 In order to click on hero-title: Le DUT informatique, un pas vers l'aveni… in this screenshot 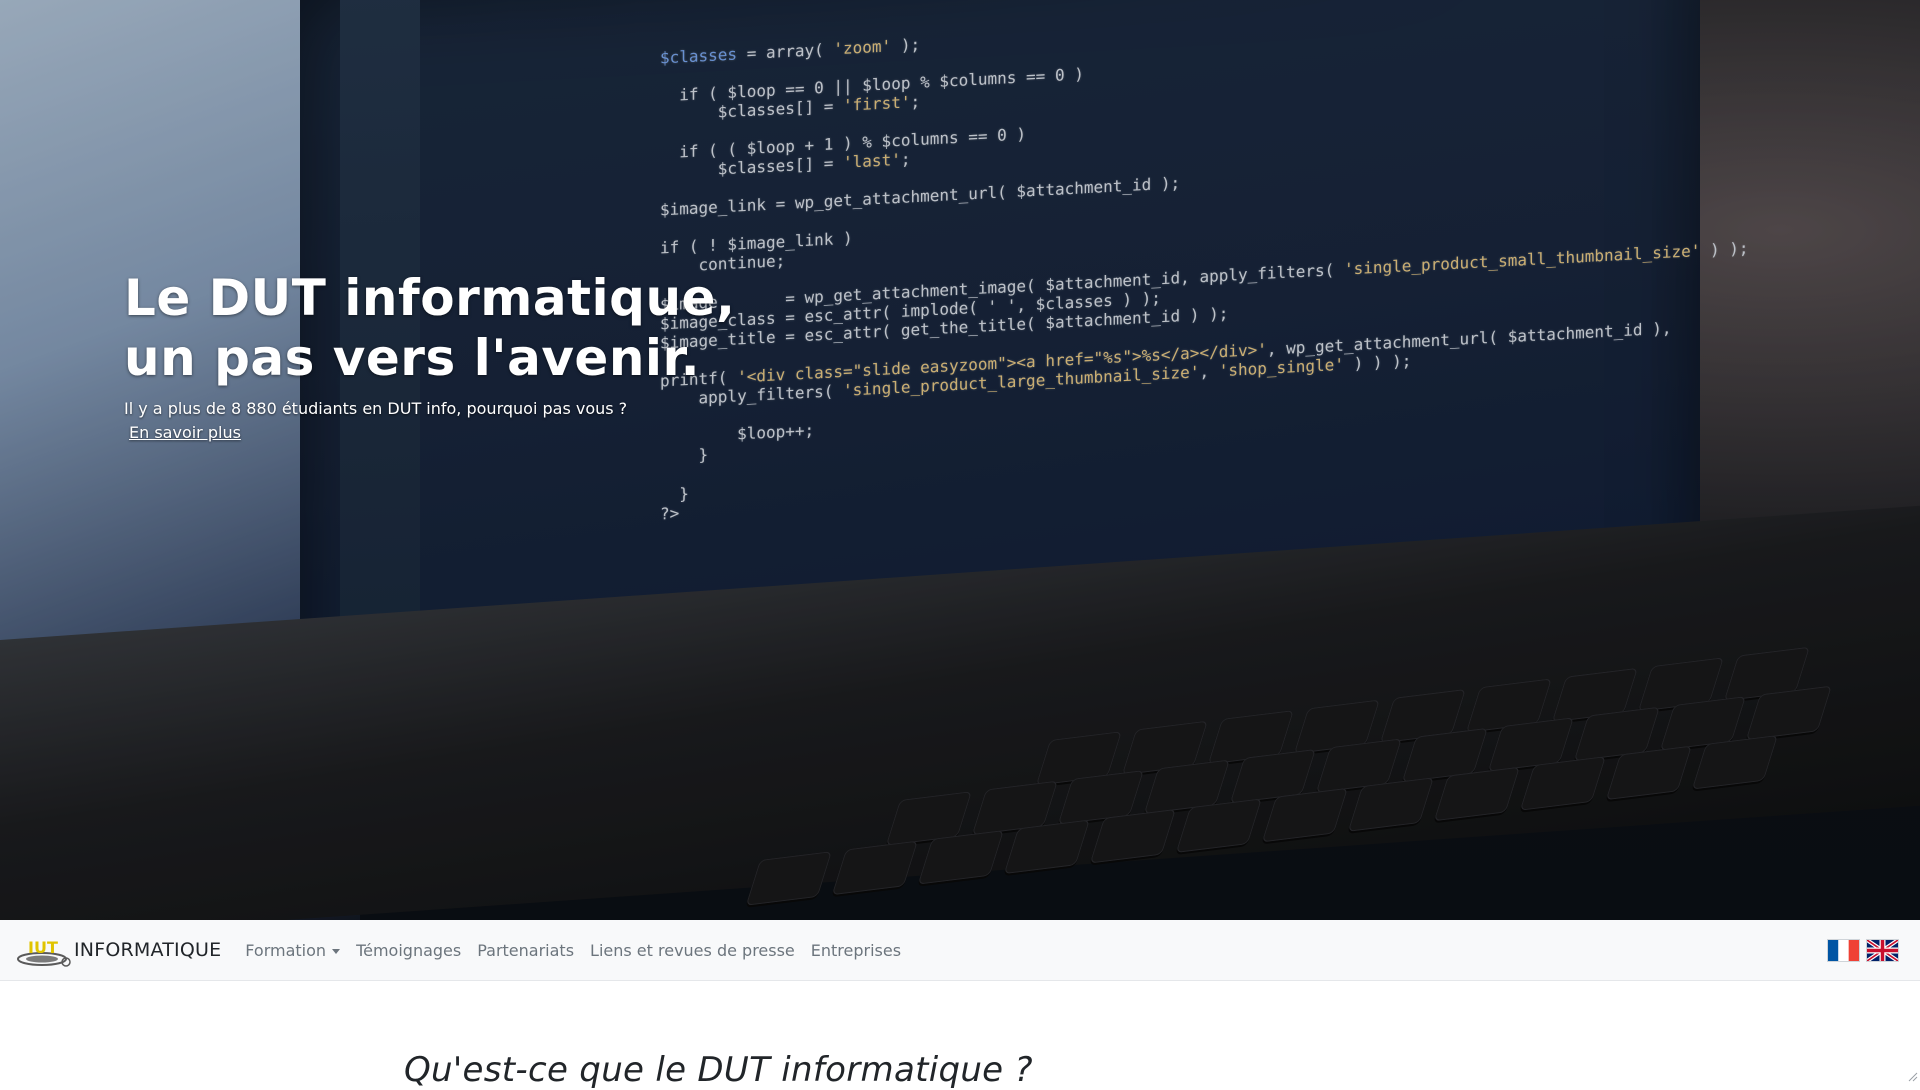, I will do `click(429, 328)`.